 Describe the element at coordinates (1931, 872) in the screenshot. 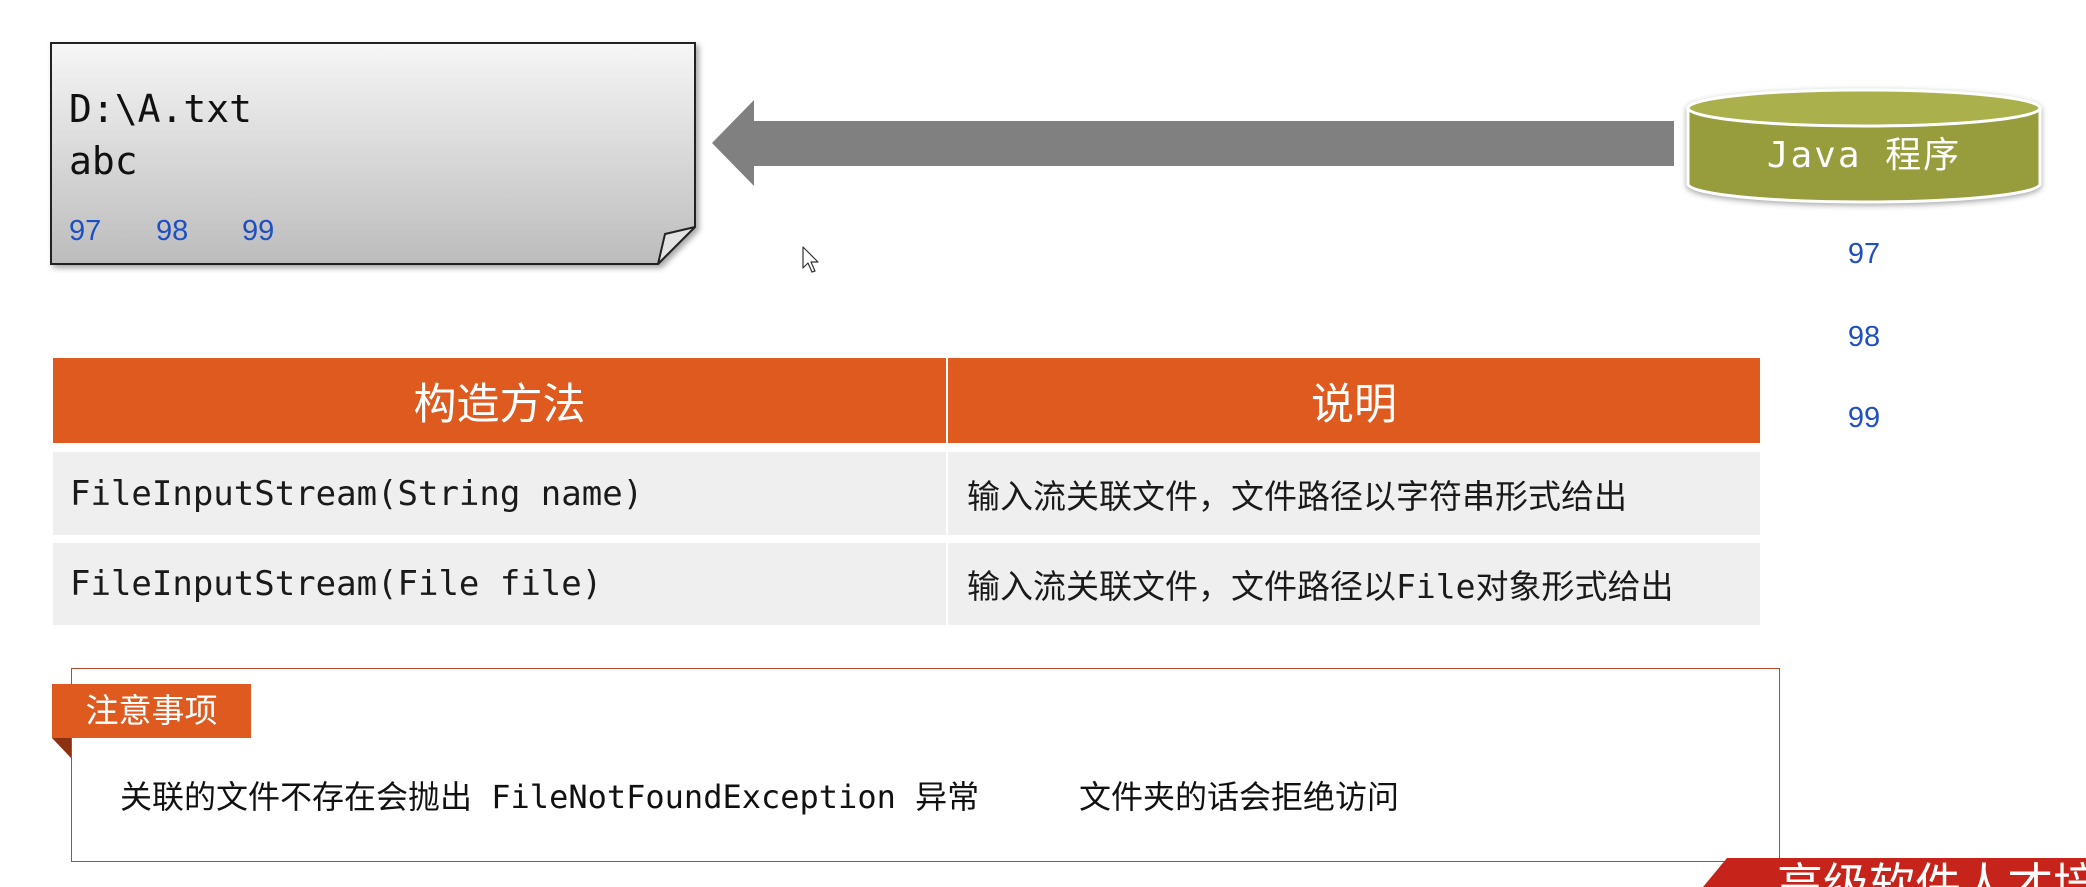

I see `banner-text: 高级软件人才培训` at that location.